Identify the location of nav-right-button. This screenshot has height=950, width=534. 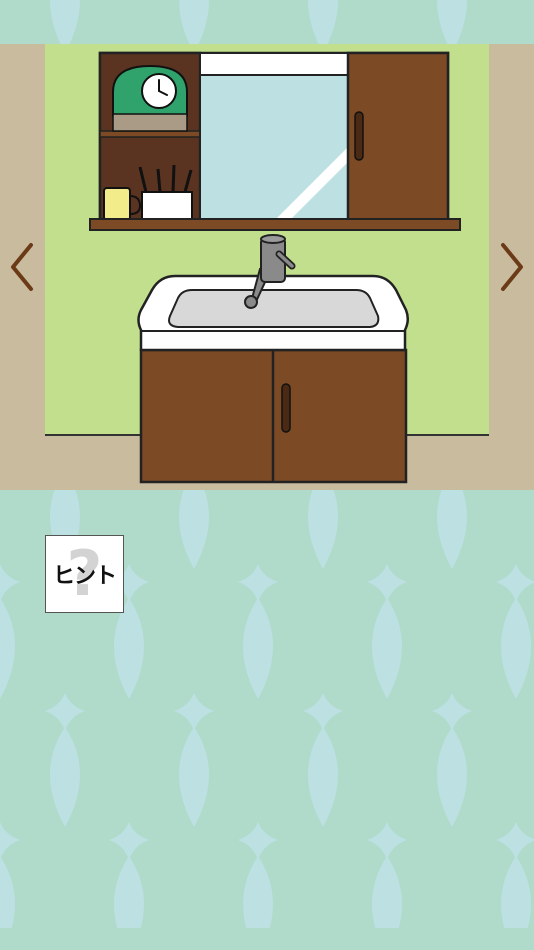
(512, 267).